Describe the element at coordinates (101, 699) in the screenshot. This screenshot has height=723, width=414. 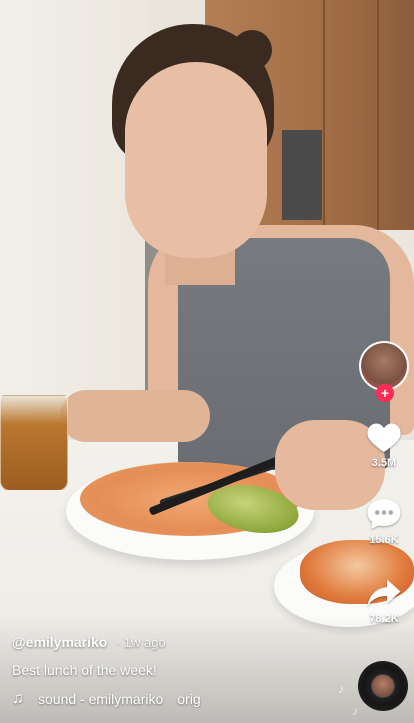
I see `sound-name: sound - emilymariko` at that location.